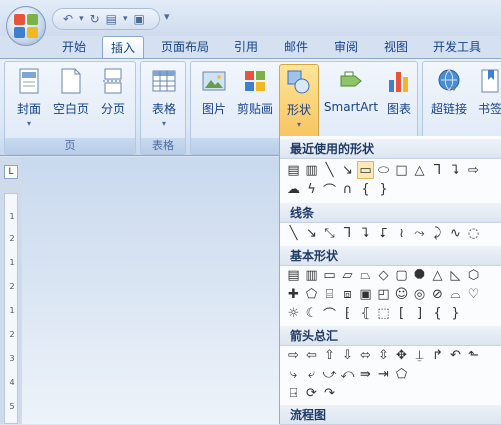 Image resolution: width=501 pixels, height=425 pixels. Describe the element at coordinates (401, 374) in the screenshot. I see `pentagon-arrow-shape: ⬠` at that location.